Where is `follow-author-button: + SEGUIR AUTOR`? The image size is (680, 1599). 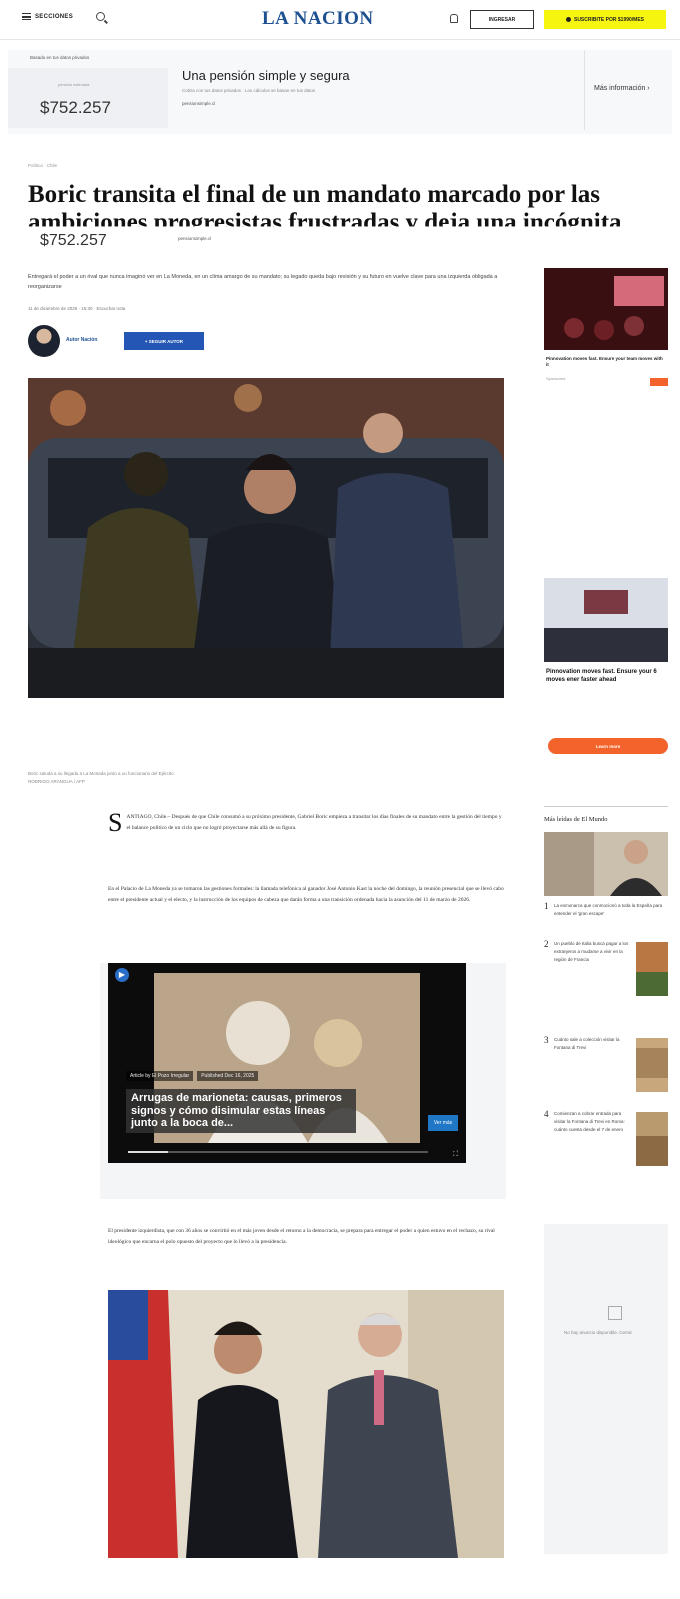
follow-author-button: + SEGUIR AUTOR is located at coordinates (164, 341).